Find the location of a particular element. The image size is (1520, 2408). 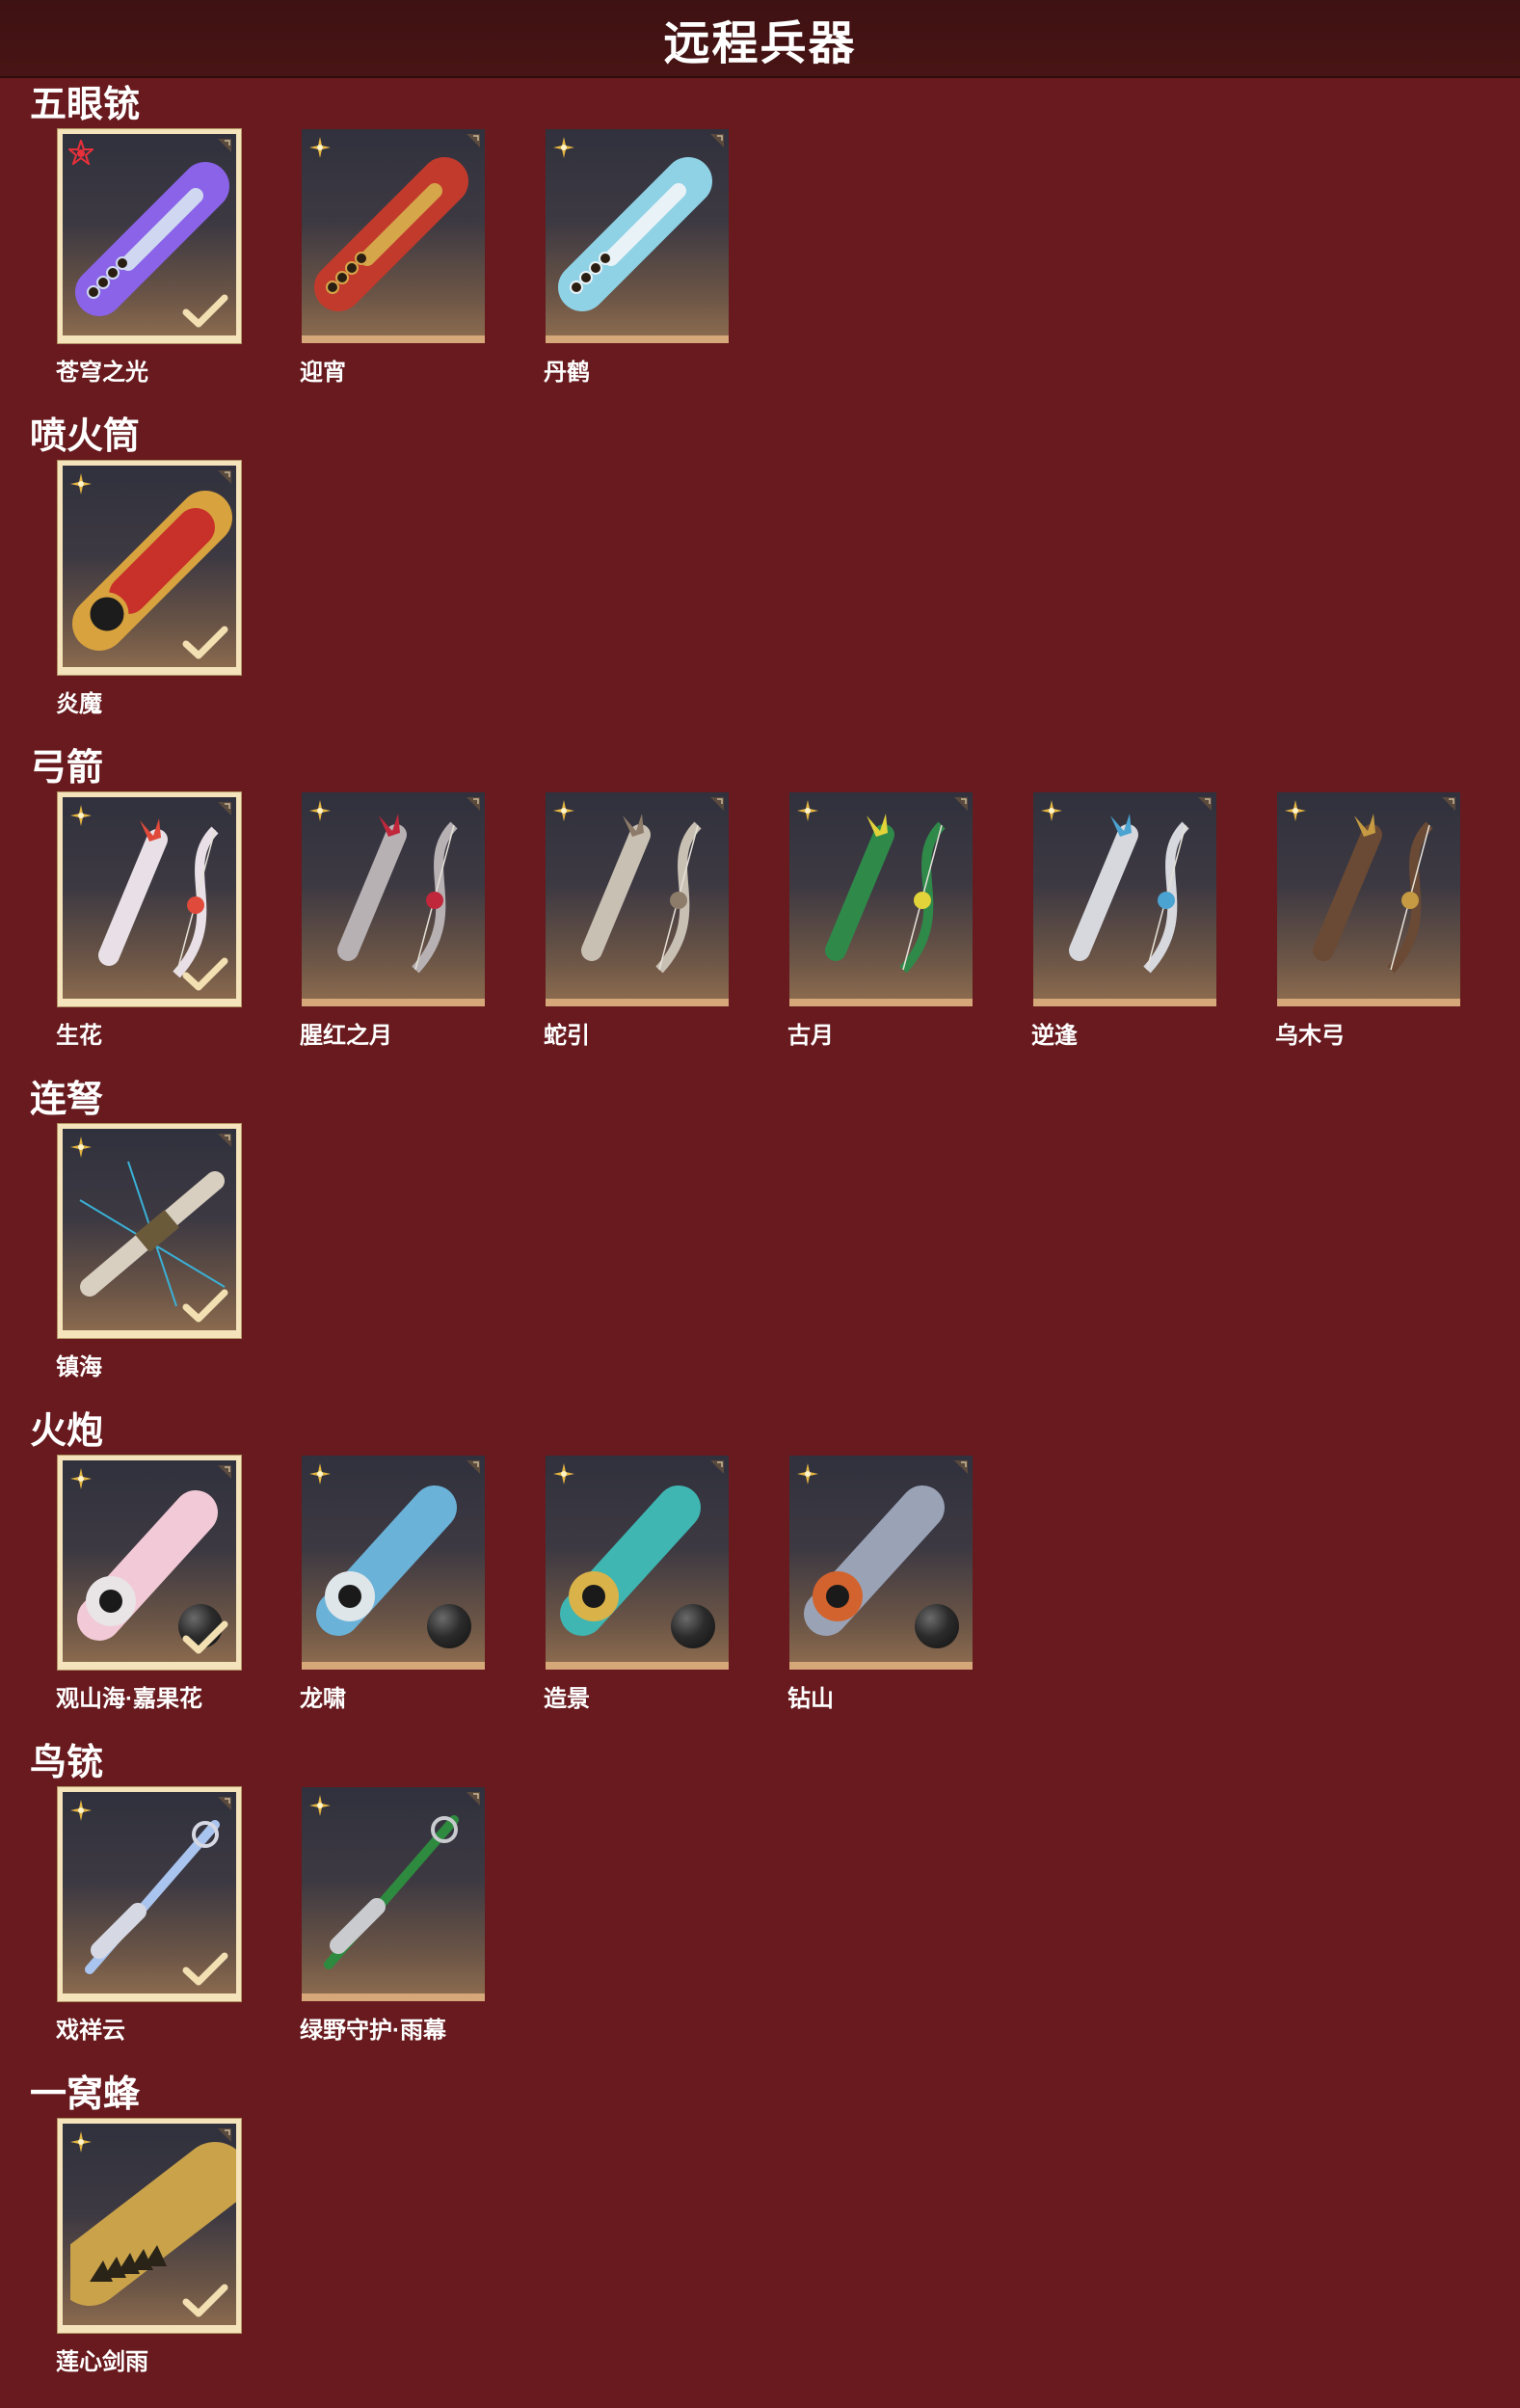

weapon-item: 古月 is located at coordinates (882, 924).